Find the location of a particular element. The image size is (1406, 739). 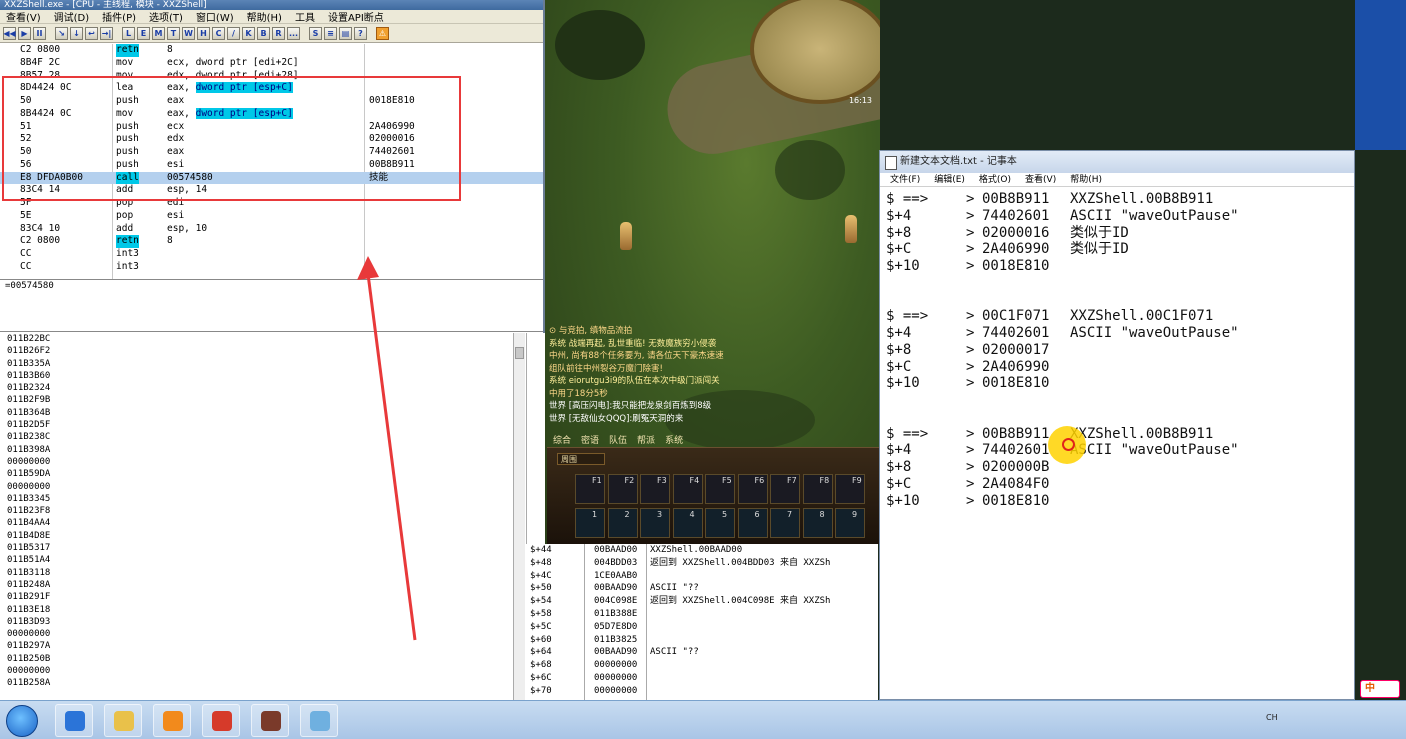

language-indicator: CH is located at coordinates (1272, 717).